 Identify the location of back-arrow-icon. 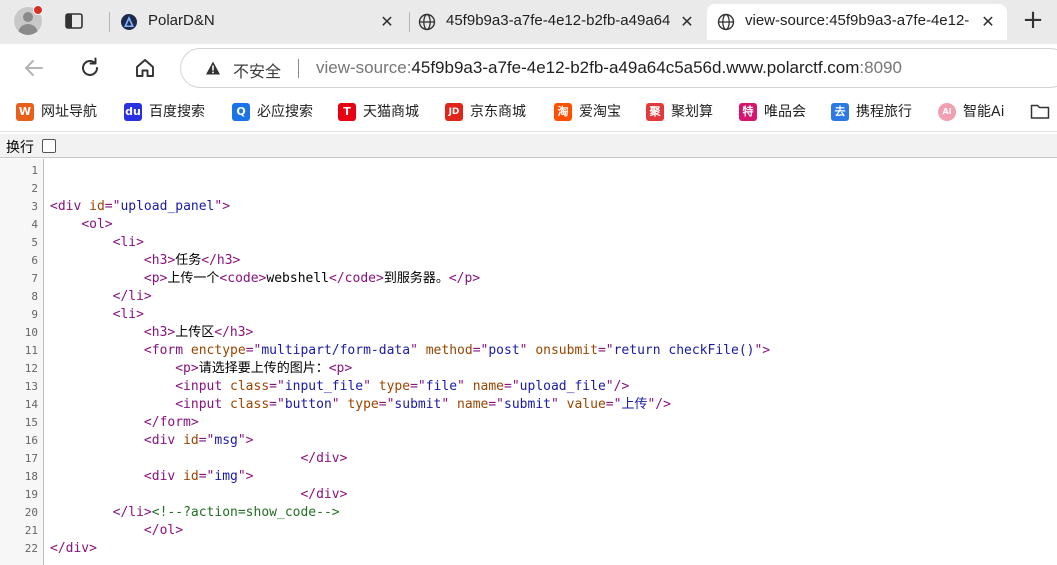
(34, 68).